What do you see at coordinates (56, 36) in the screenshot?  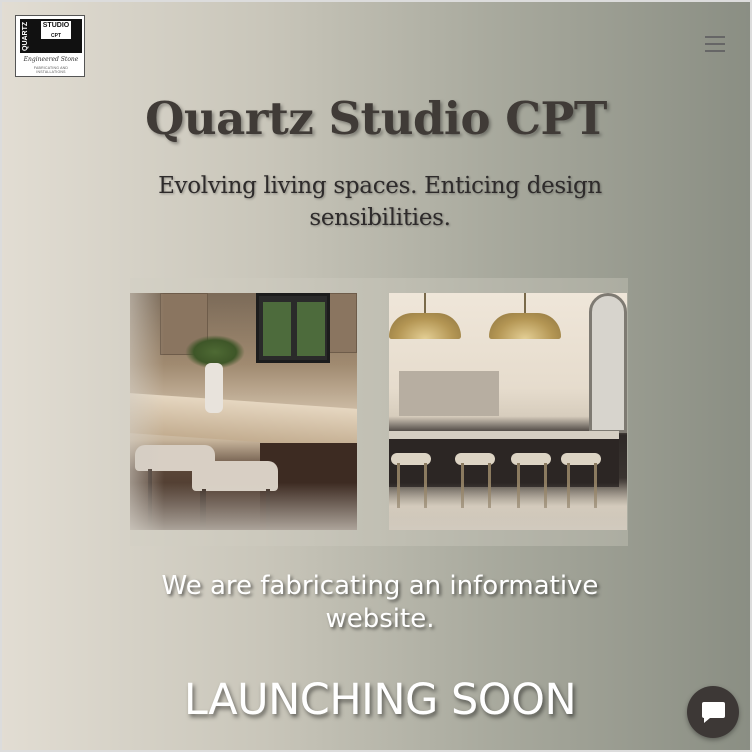 I see `logo-box-sub: CPT` at bounding box center [56, 36].